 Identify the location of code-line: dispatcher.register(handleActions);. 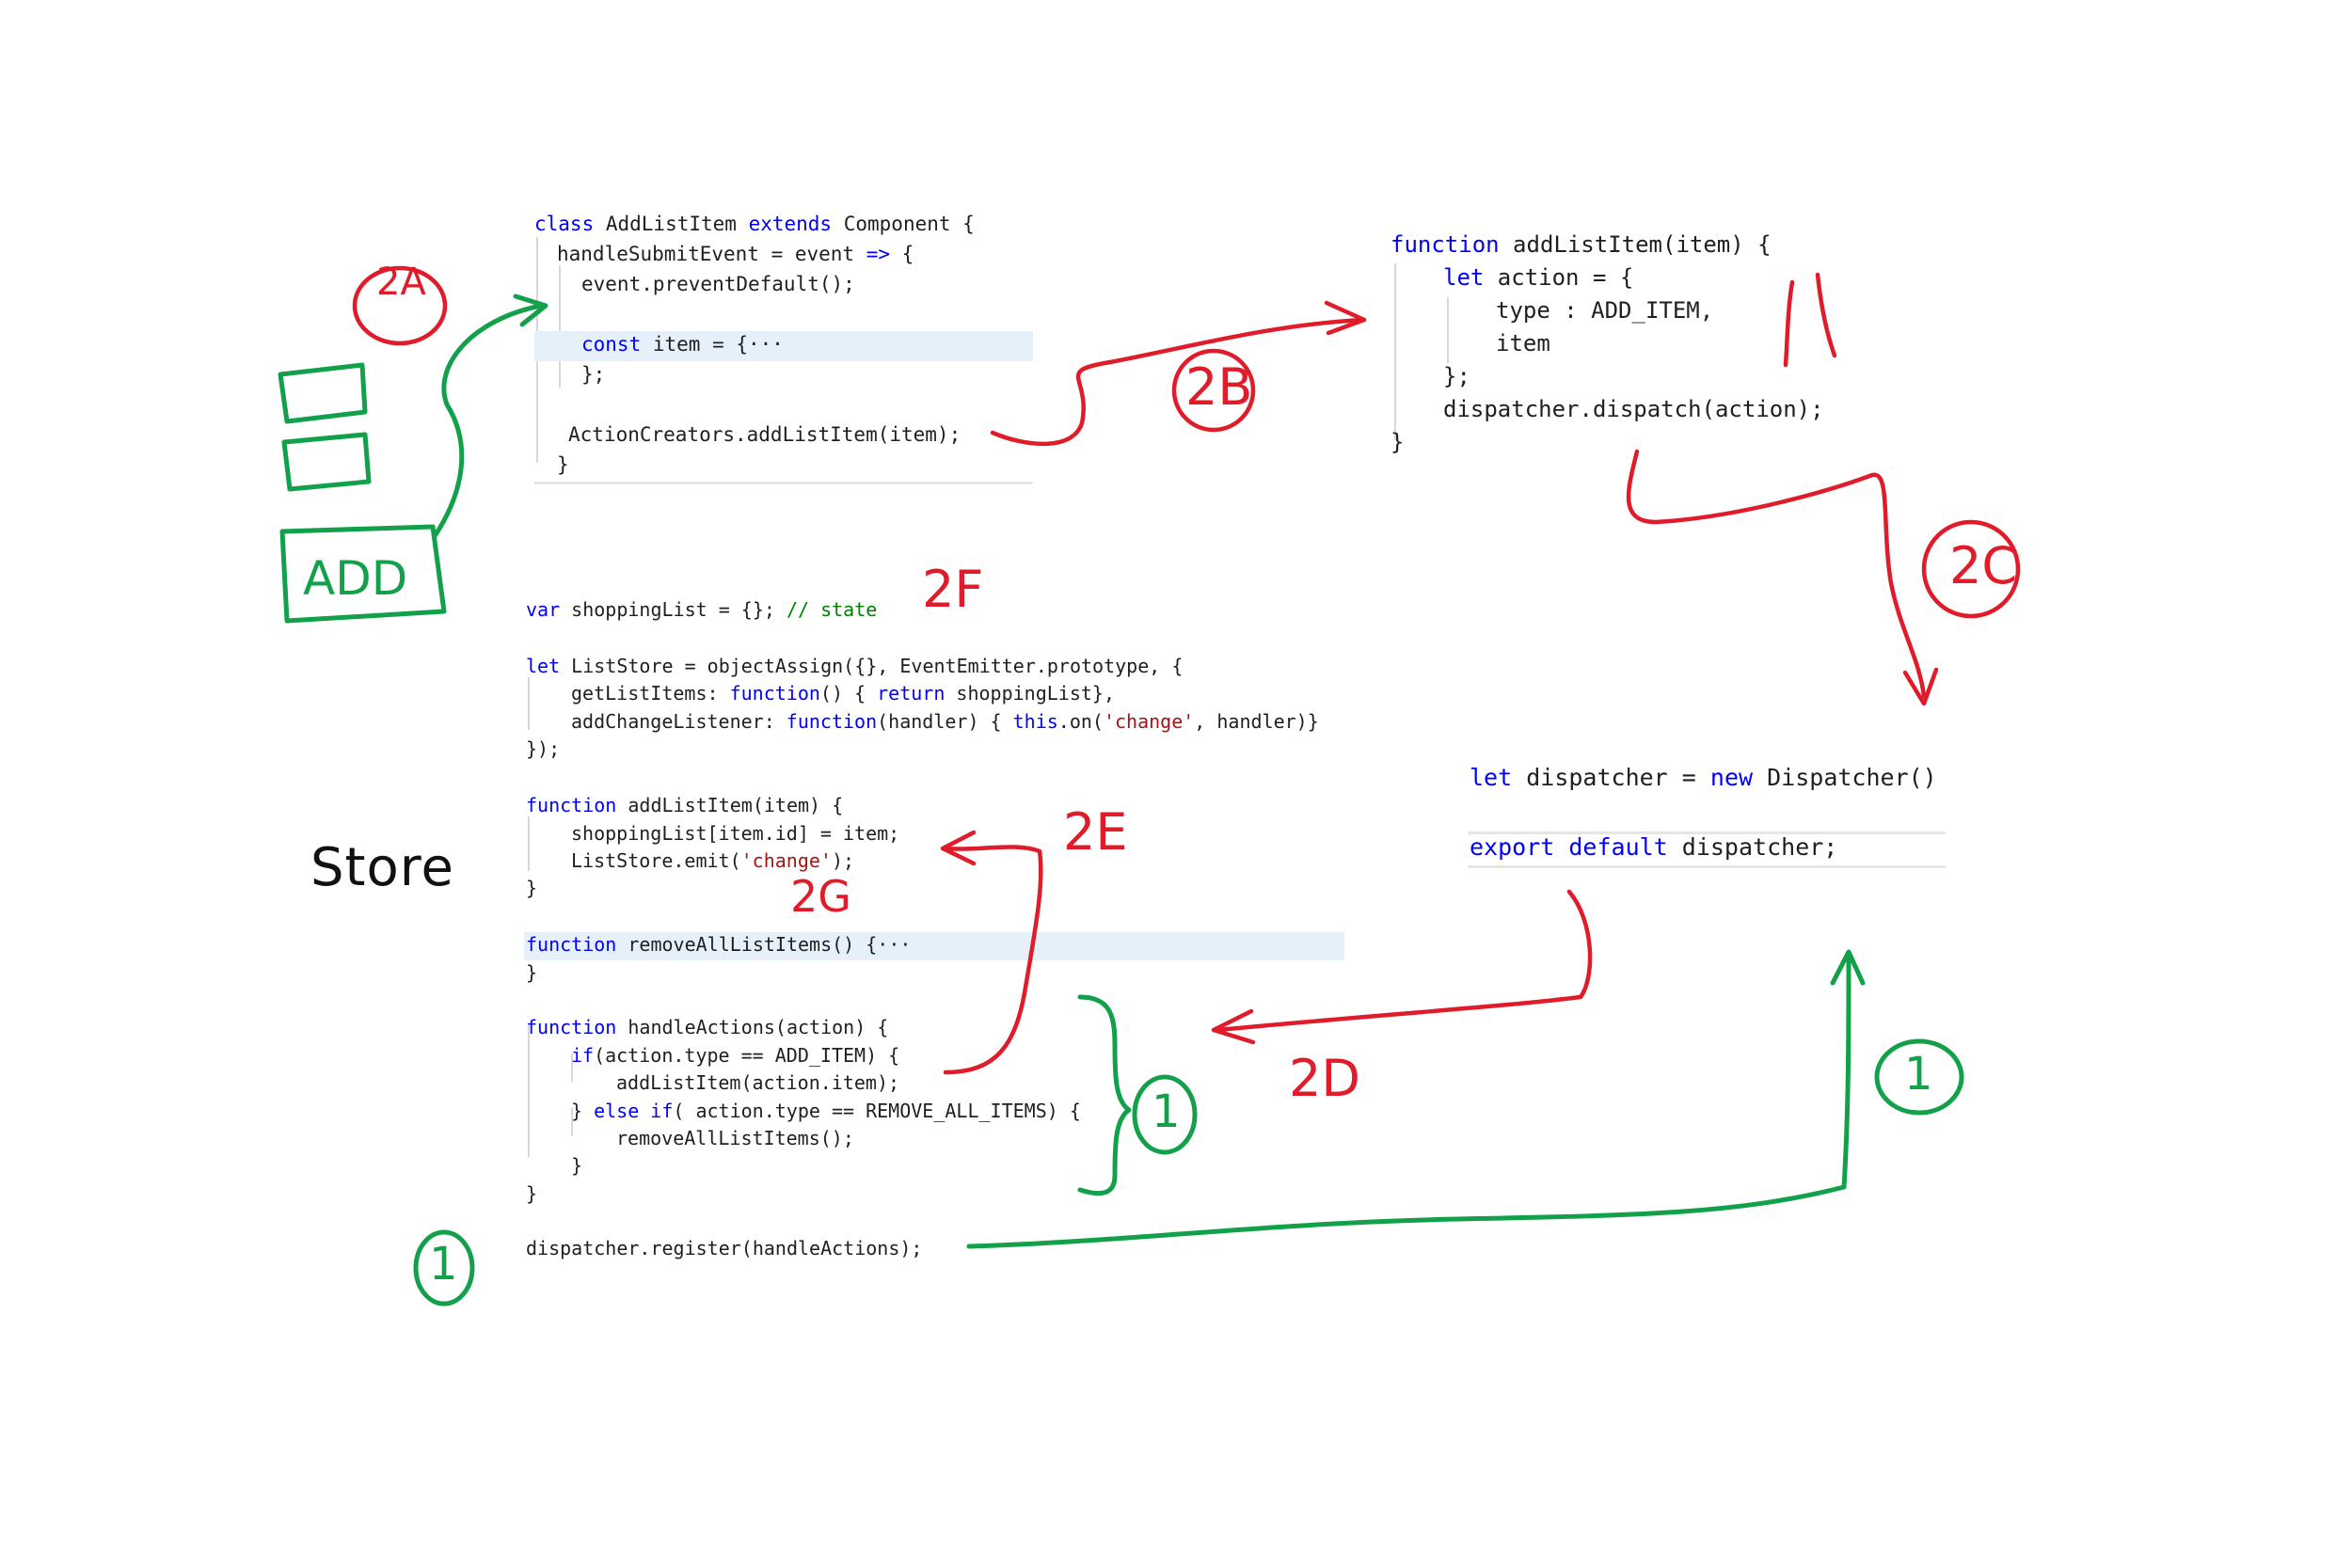
(724, 1248).